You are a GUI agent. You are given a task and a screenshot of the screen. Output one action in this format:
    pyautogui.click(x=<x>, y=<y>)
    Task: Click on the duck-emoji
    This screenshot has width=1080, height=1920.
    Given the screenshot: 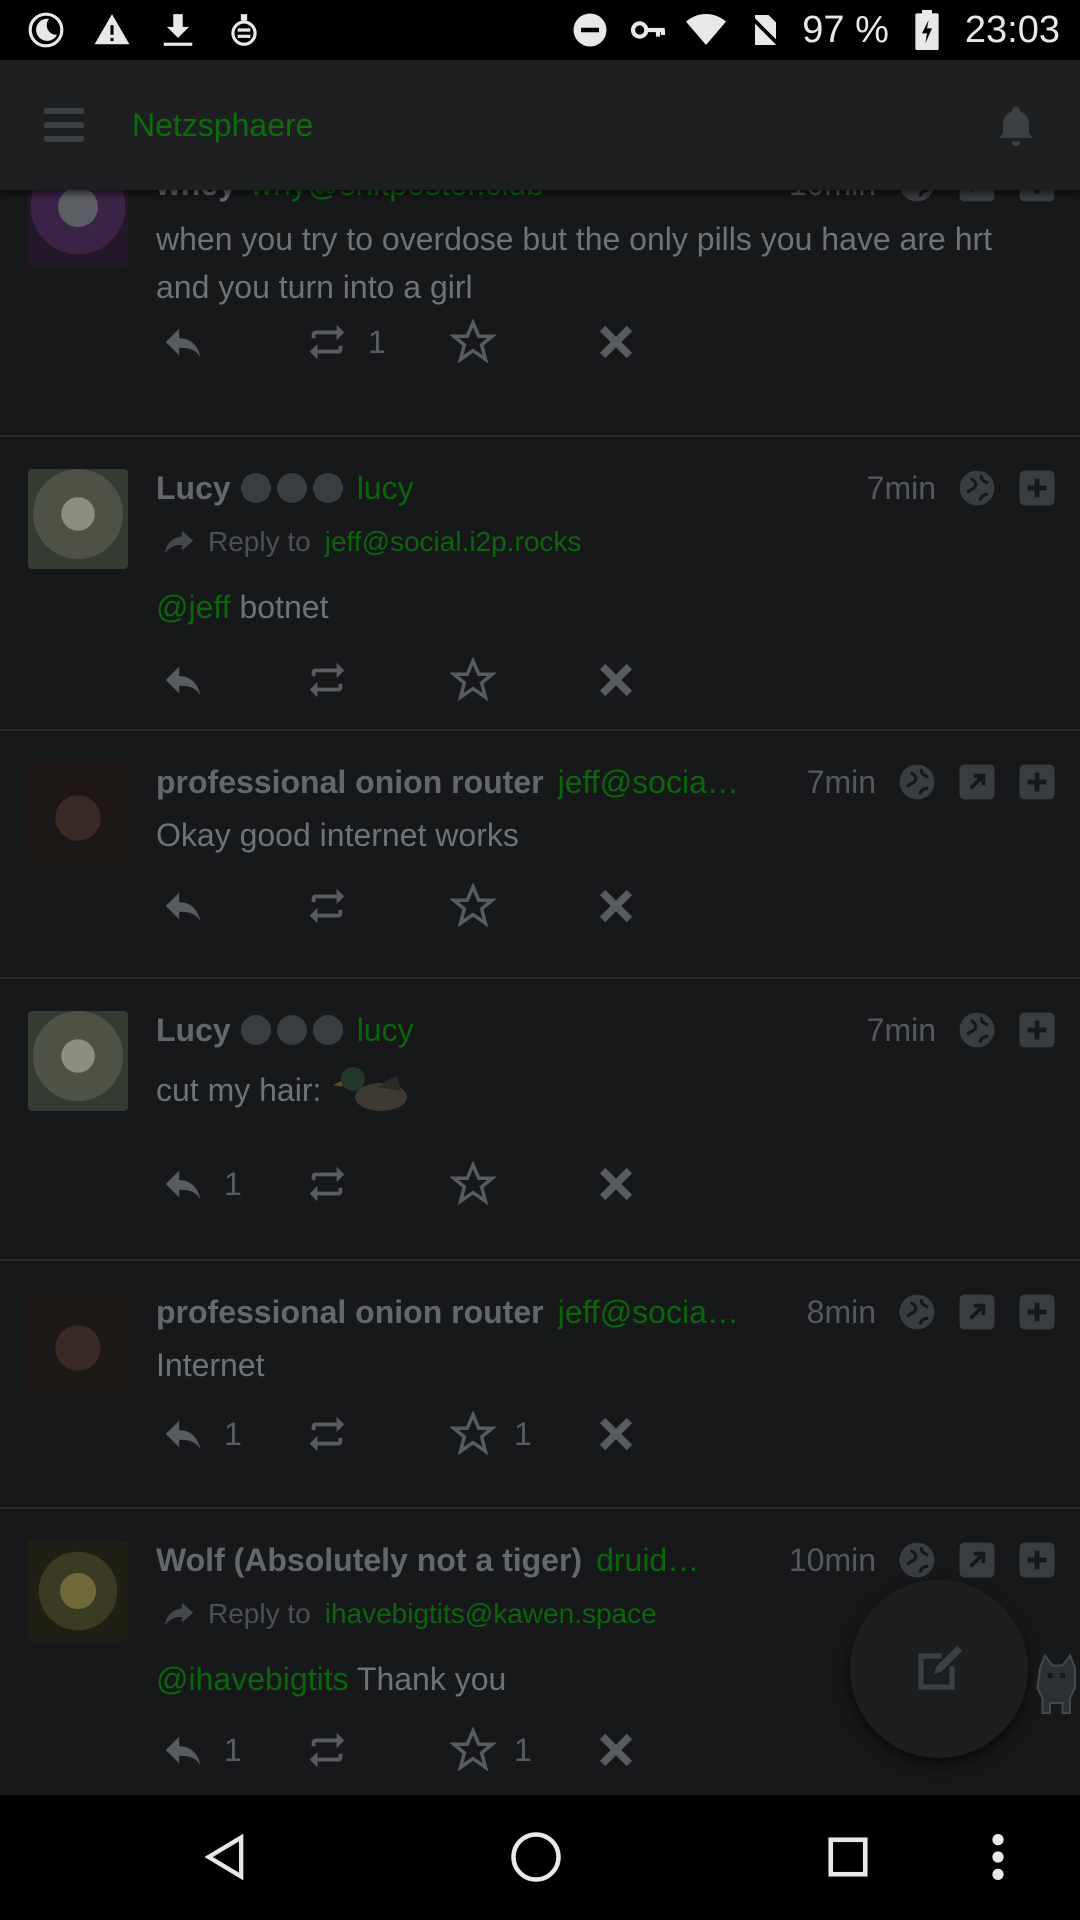 What is the action you would take?
    pyautogui.click(x=255, y=488)
    